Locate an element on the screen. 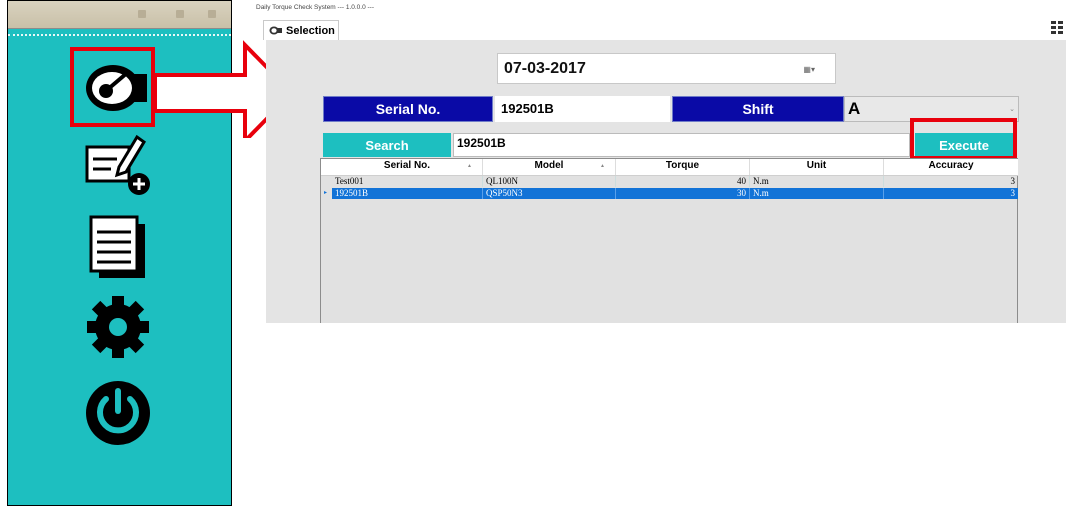 Image resolution: width=1067 pixels, height=508 pixels. settings-icon is located at coordinates (118, 327).